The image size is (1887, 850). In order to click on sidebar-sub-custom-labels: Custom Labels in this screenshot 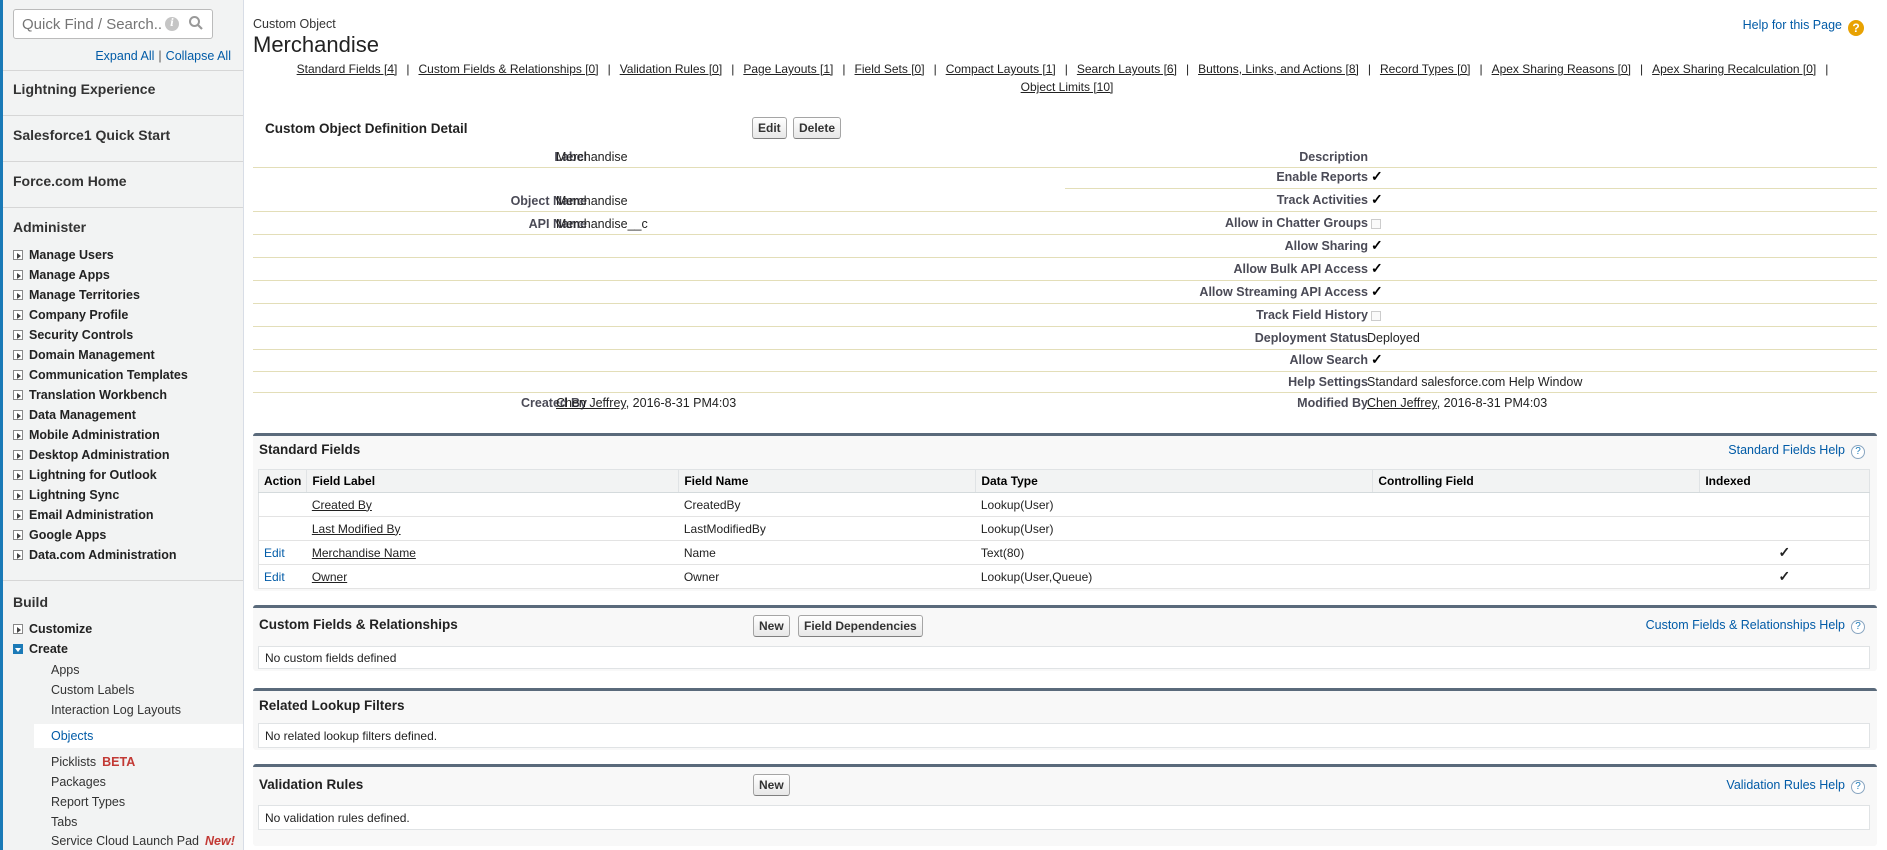, I will do `click(92, 690)`.